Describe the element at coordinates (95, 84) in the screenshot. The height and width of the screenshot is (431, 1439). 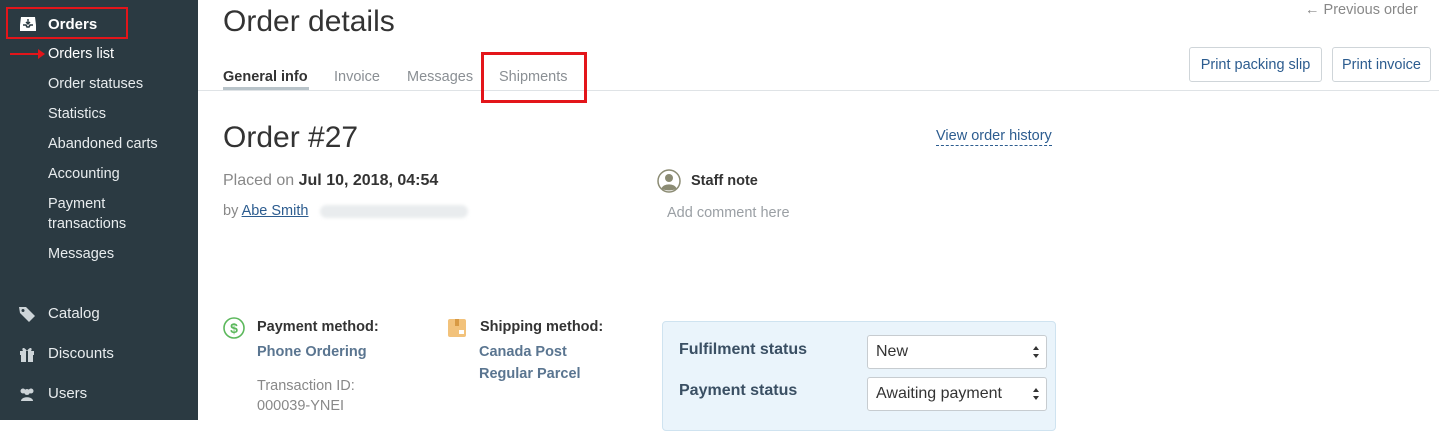
I see `sidebar-item-order-statuses: Order statuses` at that location.